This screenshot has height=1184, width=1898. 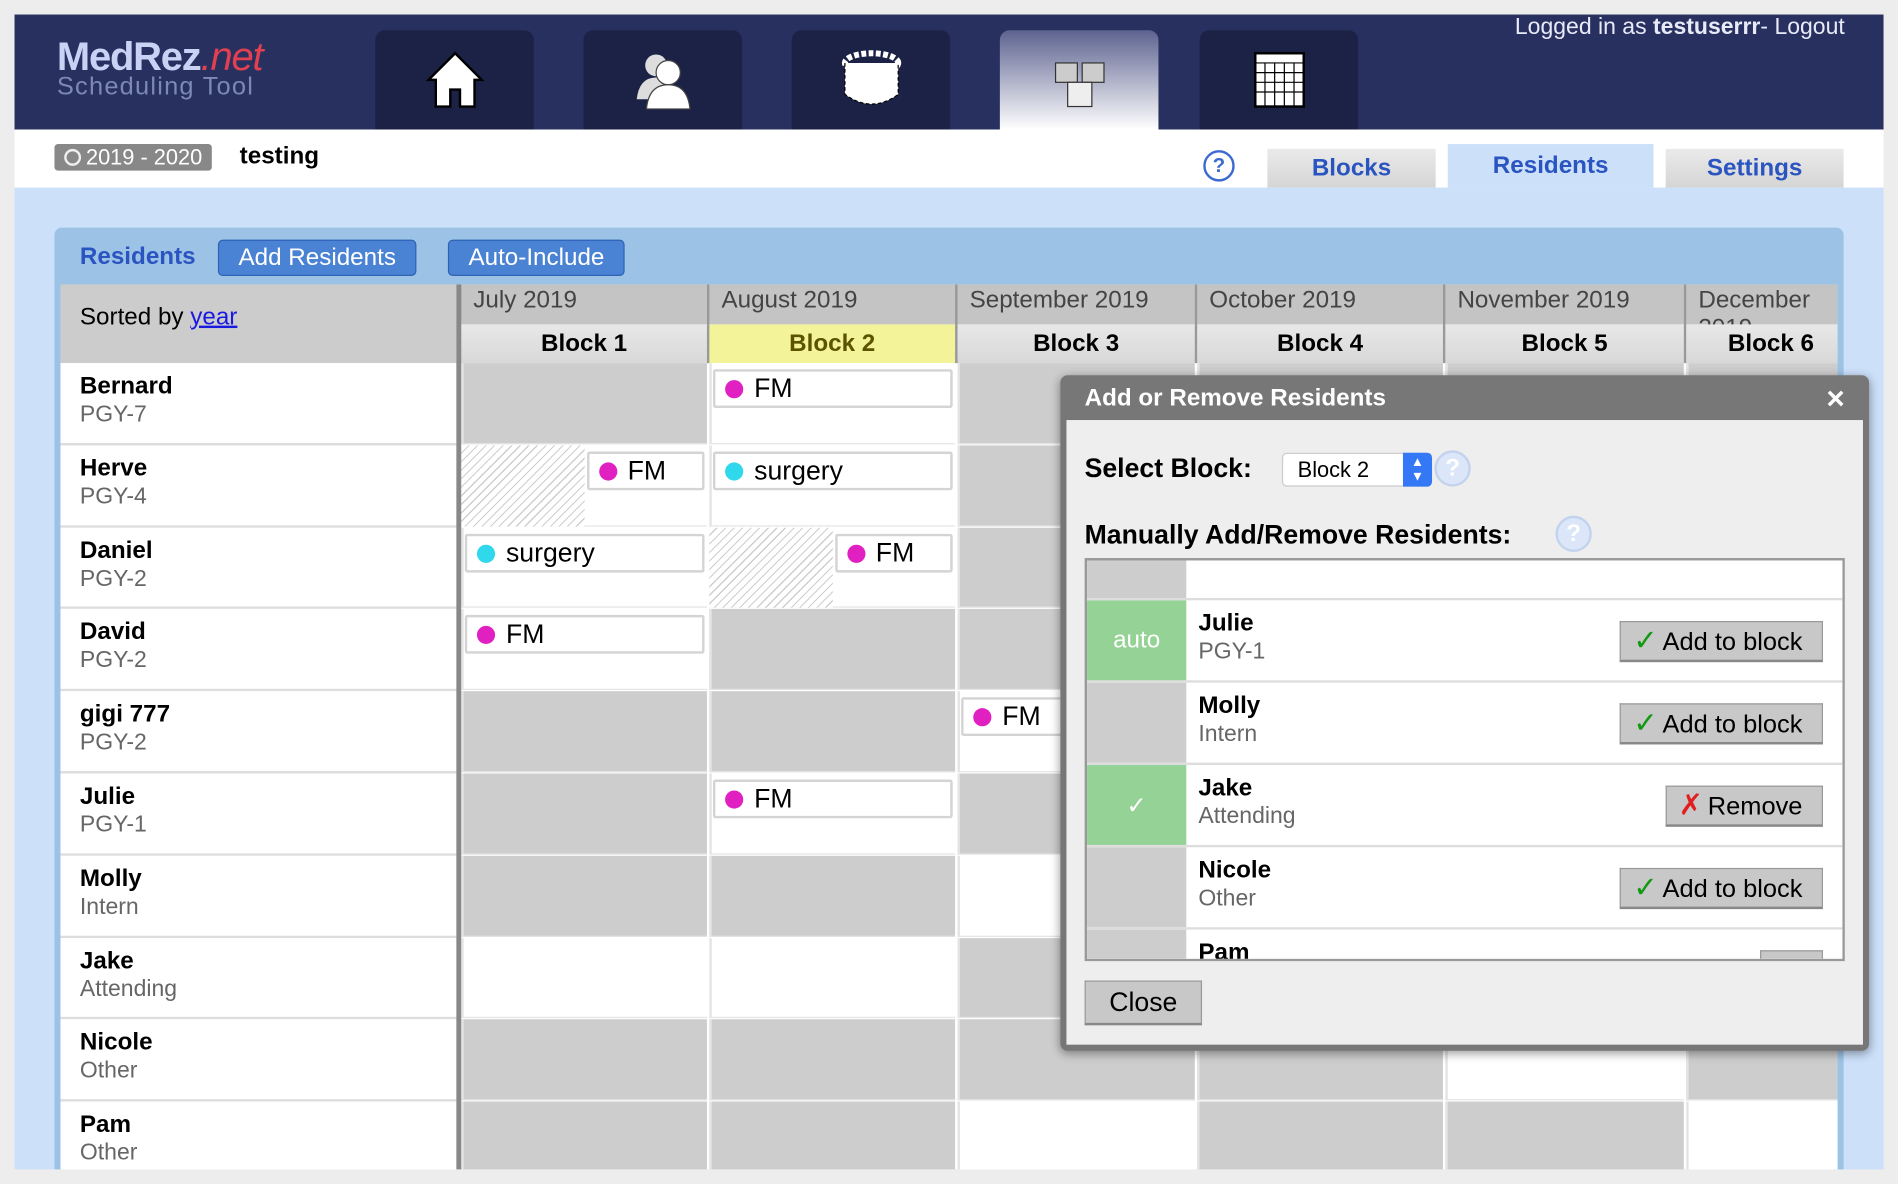 What do you see at coordinates (1079, 80) in the screenshot?
I see `nav-blocks` at bounding box center [1079, 80].